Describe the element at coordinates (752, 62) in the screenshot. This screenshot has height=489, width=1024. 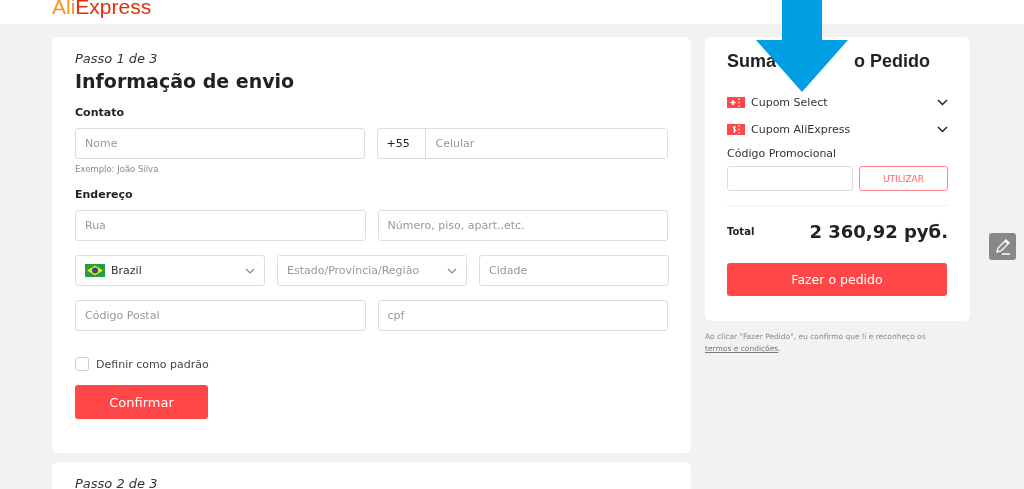
I see `summary-title: Suma` at that location.